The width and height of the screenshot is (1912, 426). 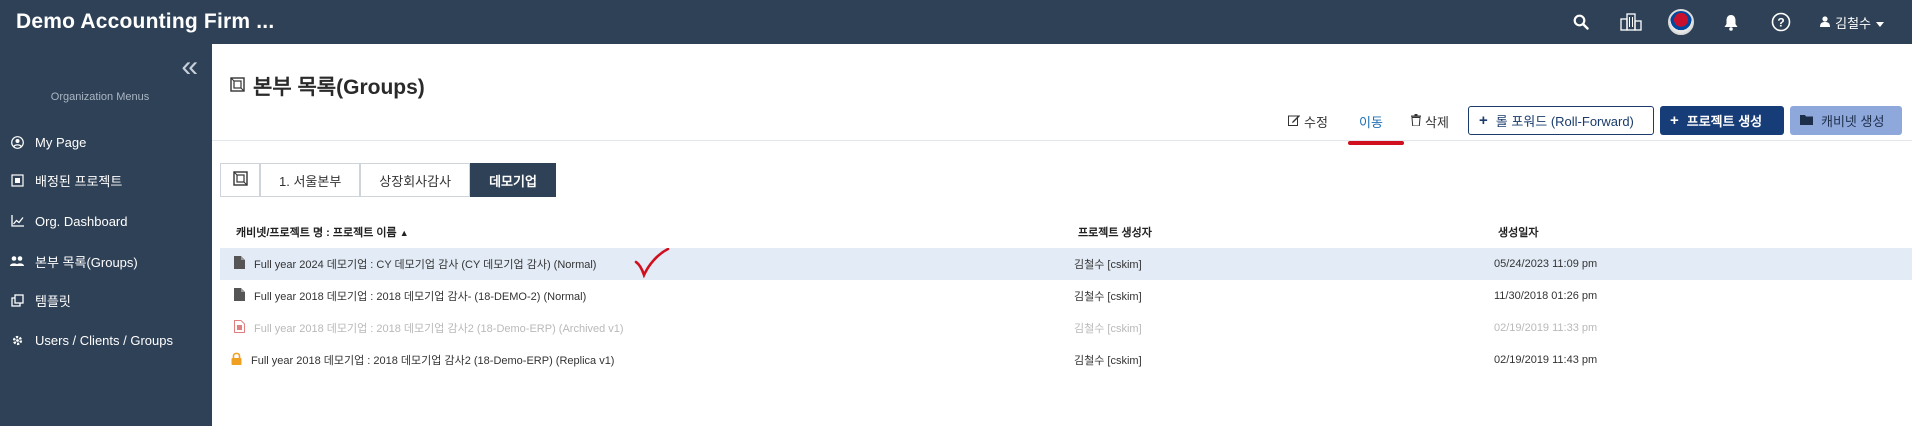 What do you see at coordinates (189, 67) in the screenshot?
I see `collapse-sidebar-icon: «` at bounding box center [189, 67].